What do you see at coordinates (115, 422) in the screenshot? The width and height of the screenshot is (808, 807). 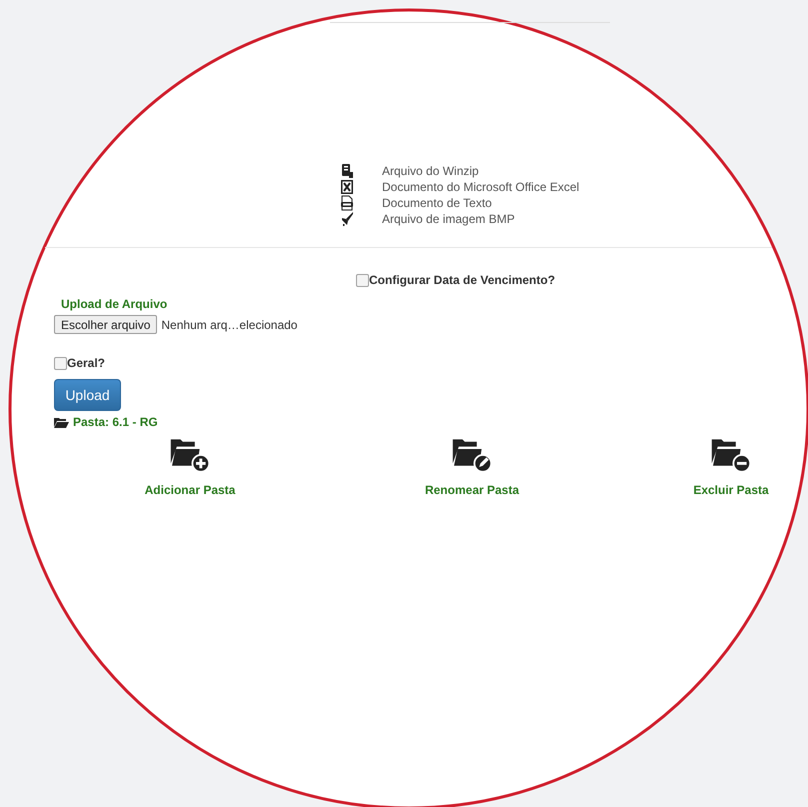 I see `folder-label: Pasta: 6.1 - RG` at bounding box center [115, 422].